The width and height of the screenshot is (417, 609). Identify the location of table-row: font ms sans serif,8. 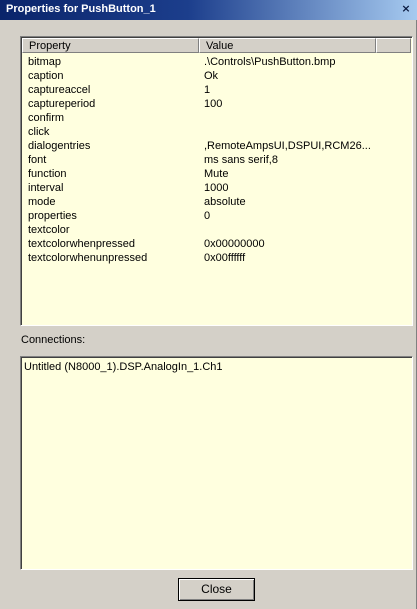
(216, 160).